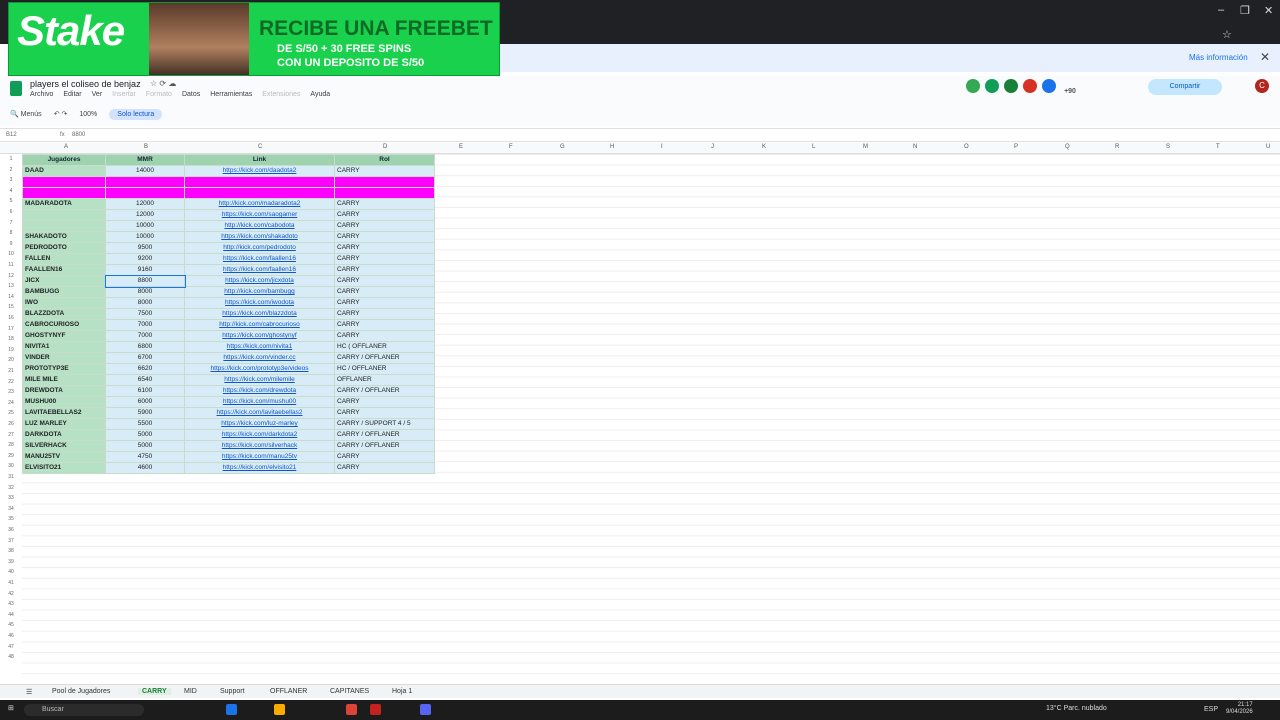 The image size is (1280, 720). Describe the element at coordinates (259, 270) in the screenshot. I see `link-cell: https://kick.com/faallen16` at that location.